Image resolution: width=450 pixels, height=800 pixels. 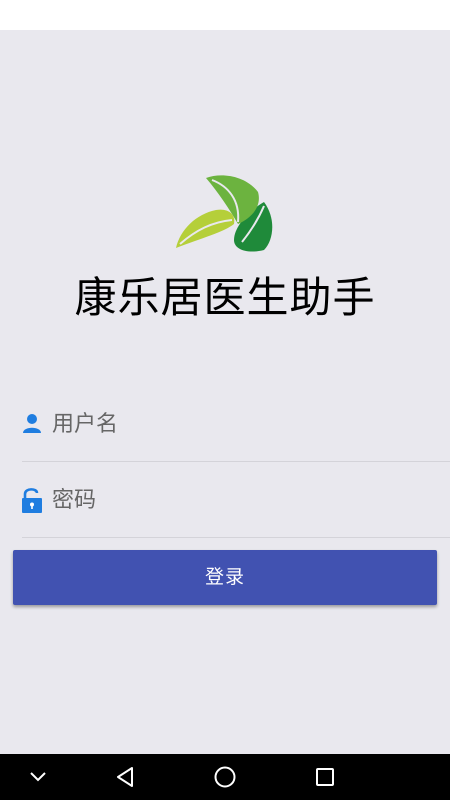 I want to click on back-triangle-icon, so click(x=125, y=777).